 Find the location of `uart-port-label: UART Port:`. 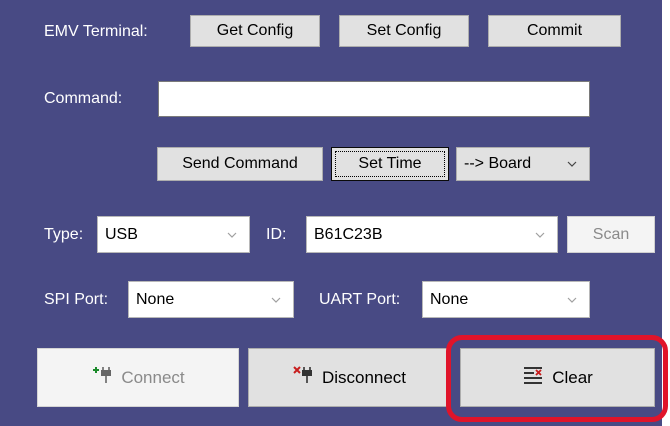

uart-port-label: UART Port: is located at coordinates (360, 299).